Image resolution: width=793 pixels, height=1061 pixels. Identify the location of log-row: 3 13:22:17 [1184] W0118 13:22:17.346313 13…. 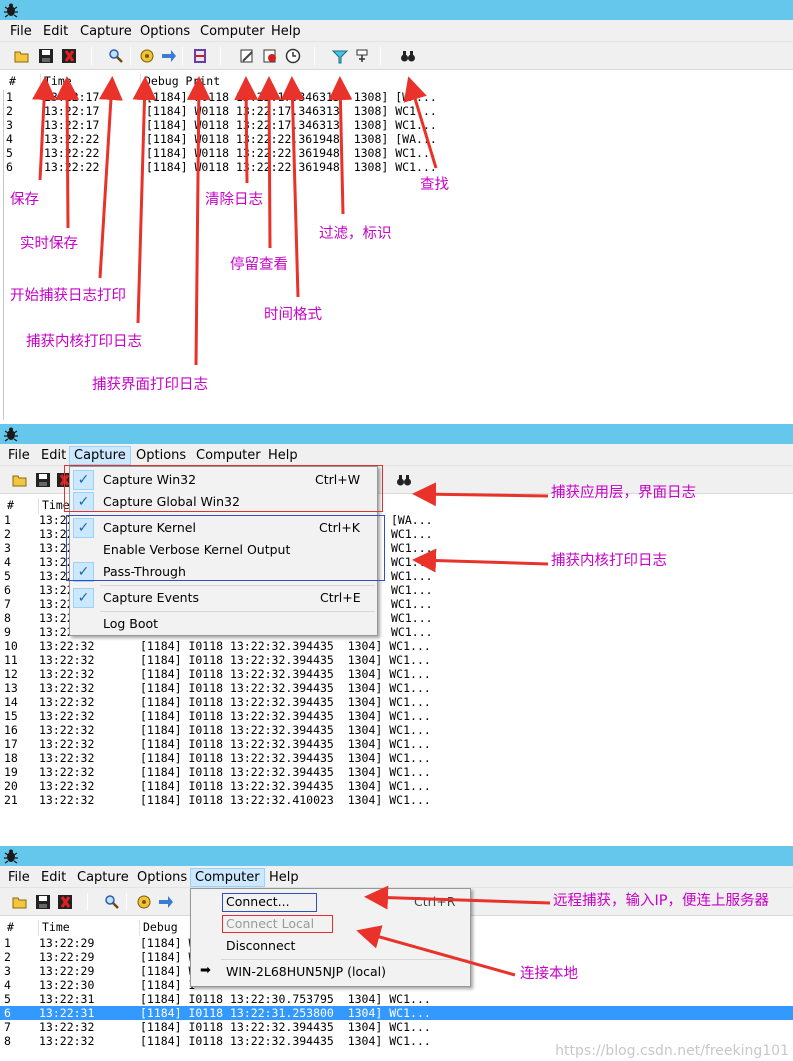
(396, 125).